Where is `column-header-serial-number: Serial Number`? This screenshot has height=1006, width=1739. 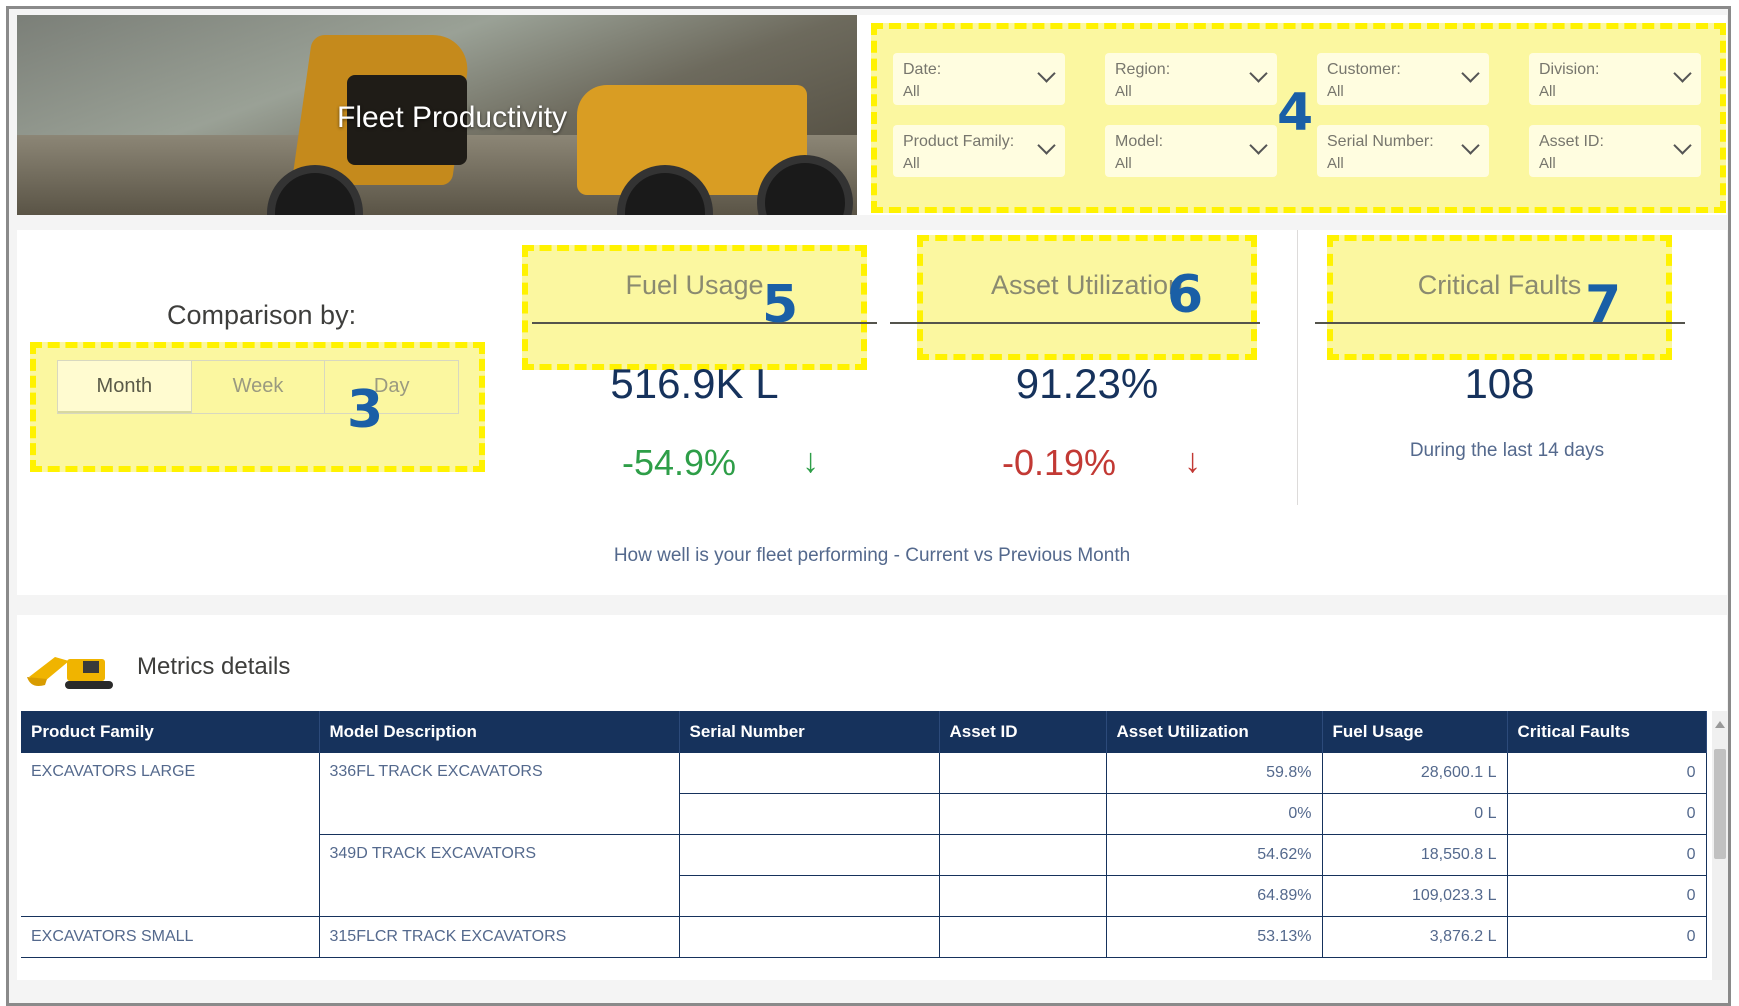 column-header-serial-number: Serial Number is located at coordinates (809, 732).